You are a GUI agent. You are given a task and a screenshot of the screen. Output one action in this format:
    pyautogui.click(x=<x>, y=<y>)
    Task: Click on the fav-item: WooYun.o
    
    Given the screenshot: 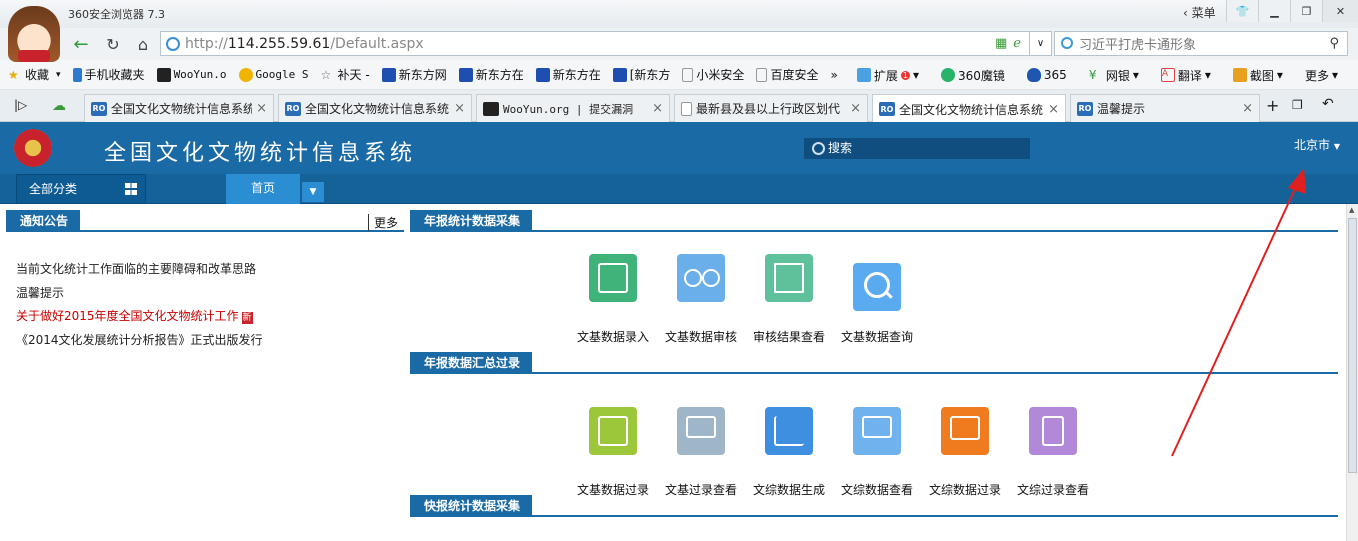 What is the action you would take?
    pyautogui.click(x=191, y=74)
    